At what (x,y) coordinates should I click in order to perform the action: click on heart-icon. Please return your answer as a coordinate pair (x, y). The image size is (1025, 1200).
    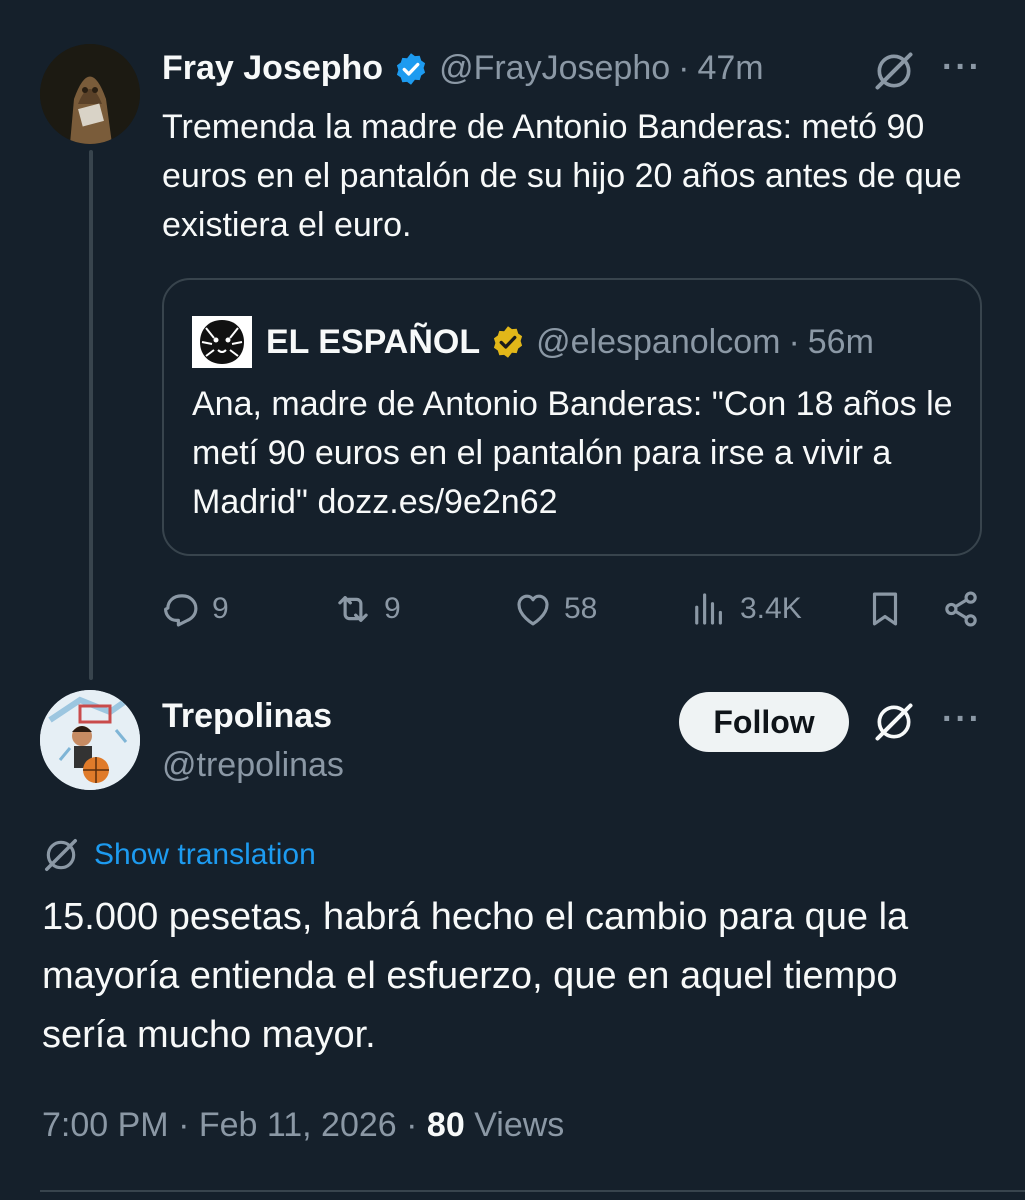
    Looking at the image, I should click on (533, 610).